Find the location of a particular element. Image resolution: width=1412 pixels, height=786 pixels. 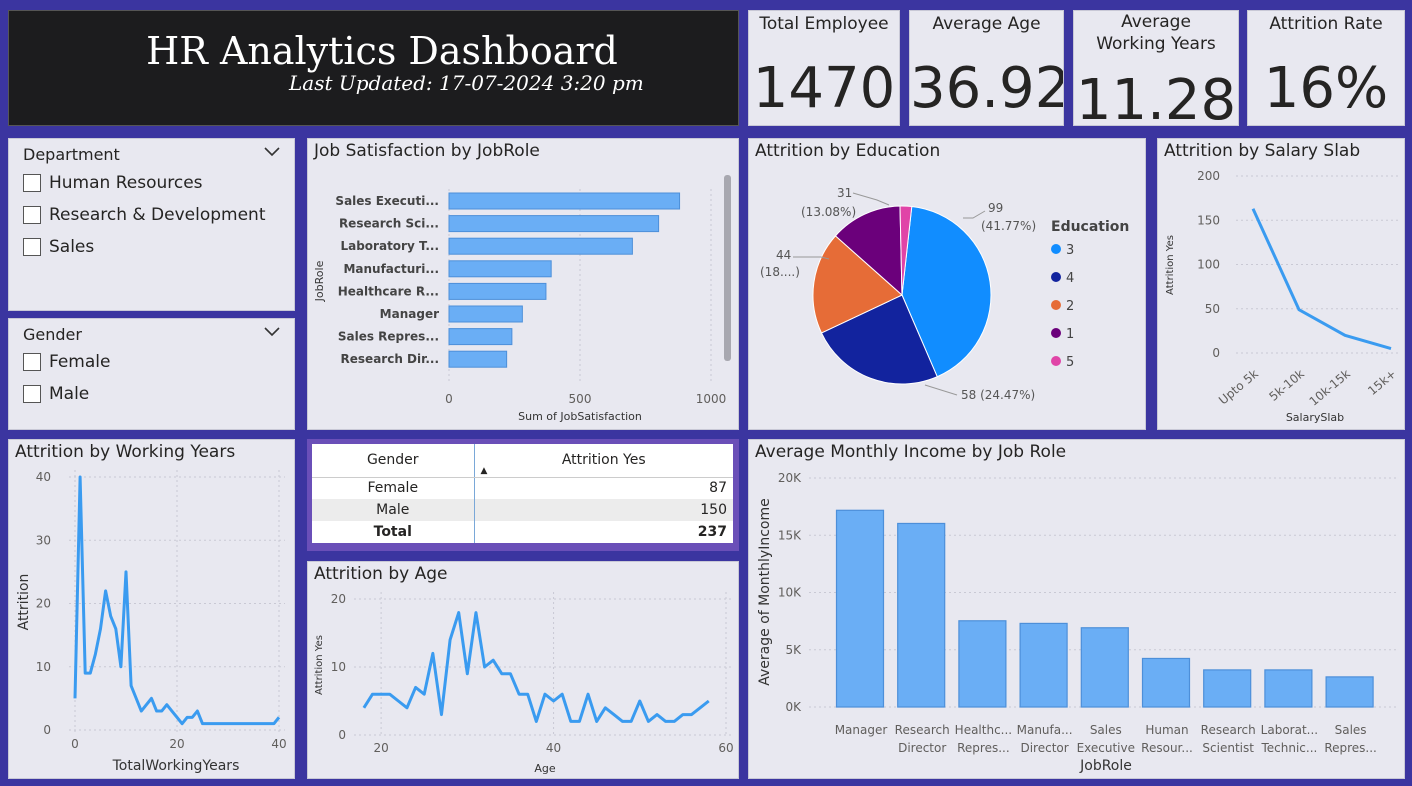

y-tick-label: 20 is located at coordinates (43, 604).